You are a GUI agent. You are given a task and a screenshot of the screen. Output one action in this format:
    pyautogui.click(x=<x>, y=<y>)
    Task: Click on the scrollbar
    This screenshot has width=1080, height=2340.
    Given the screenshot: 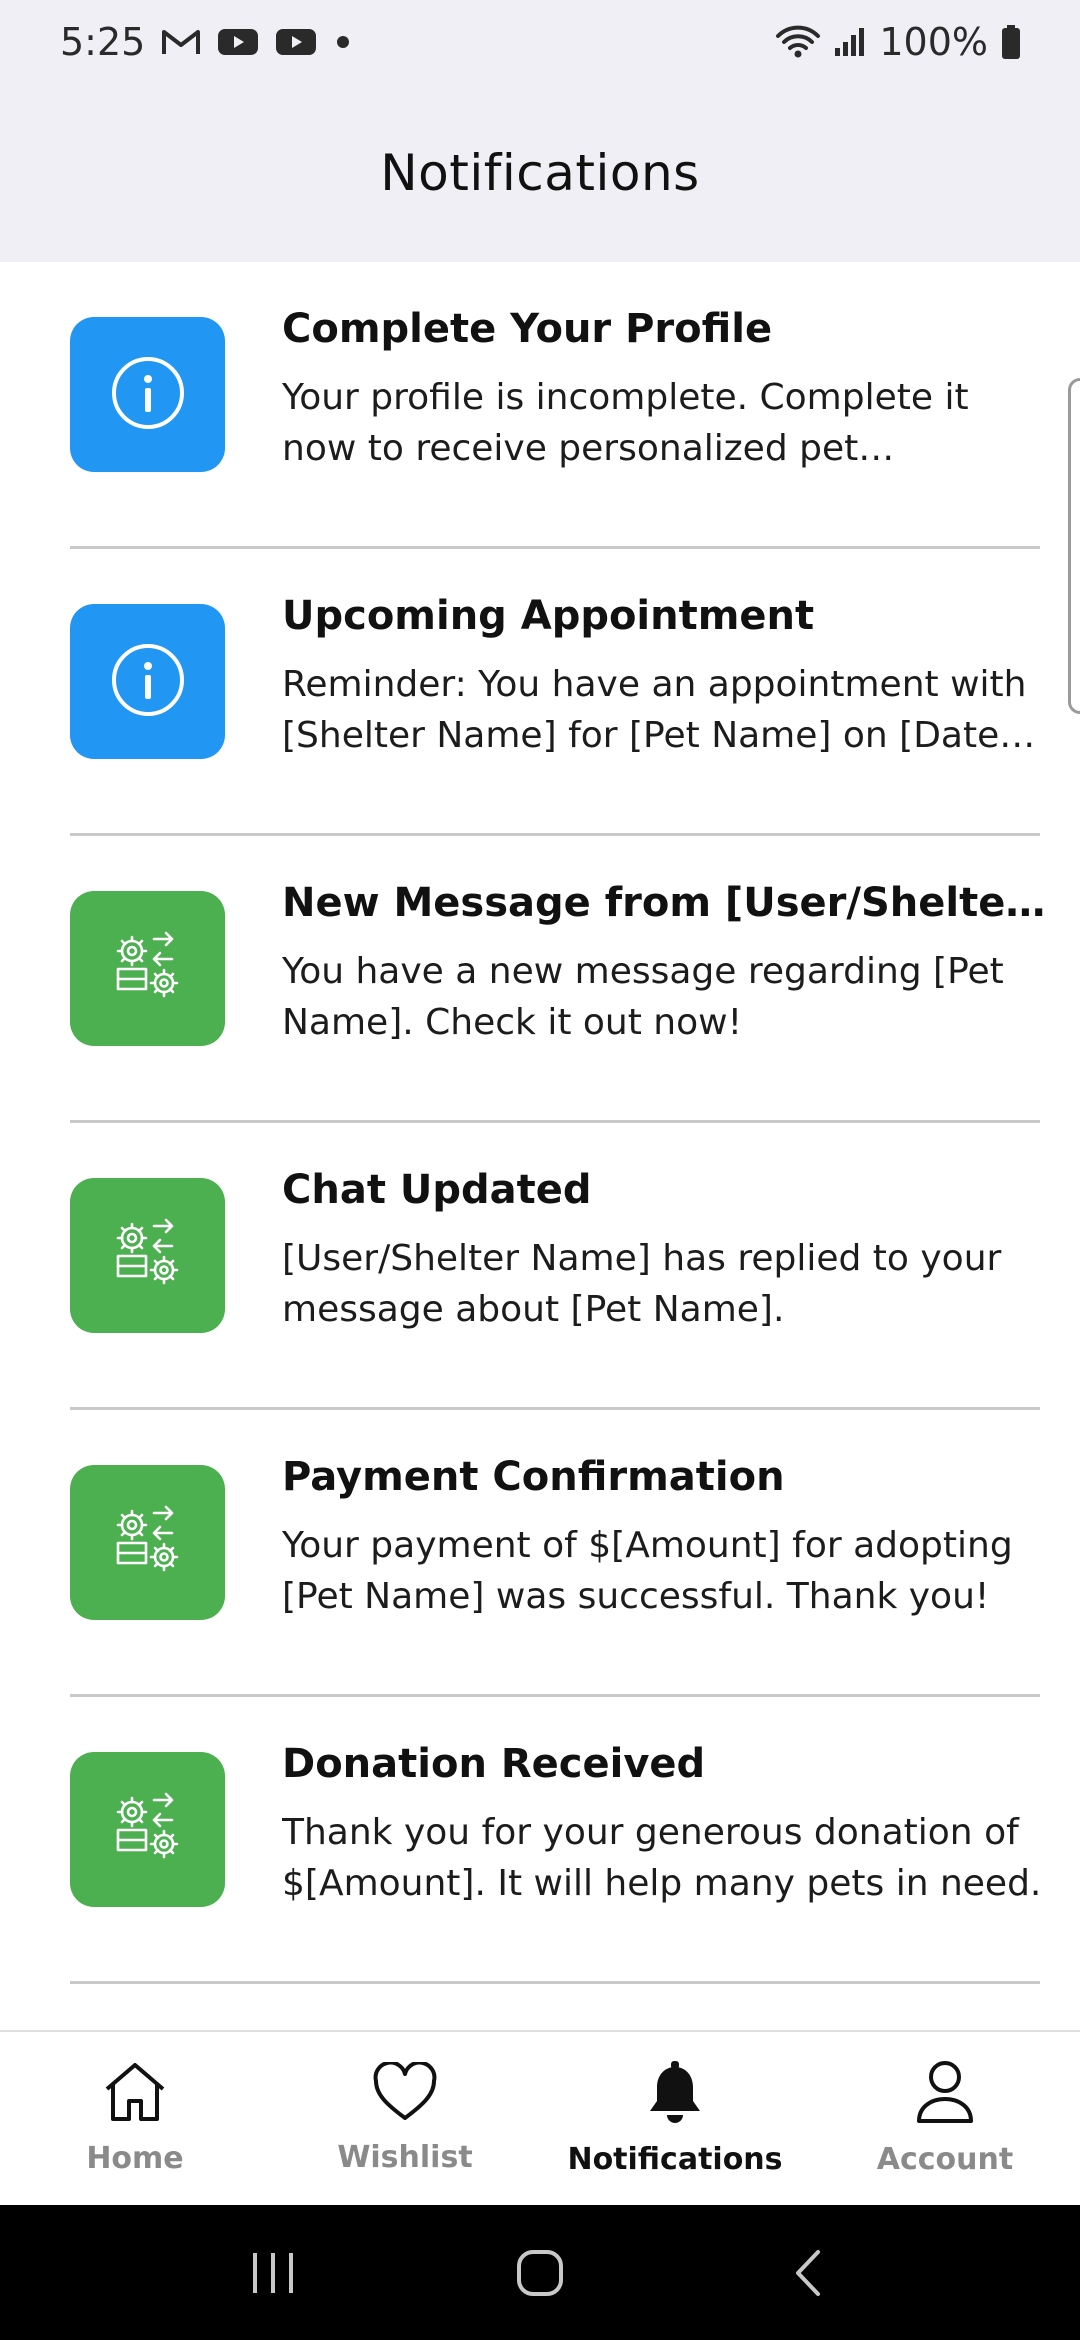 What is the action you would take?
    pyautogui.click(x=1074, y=546)
    